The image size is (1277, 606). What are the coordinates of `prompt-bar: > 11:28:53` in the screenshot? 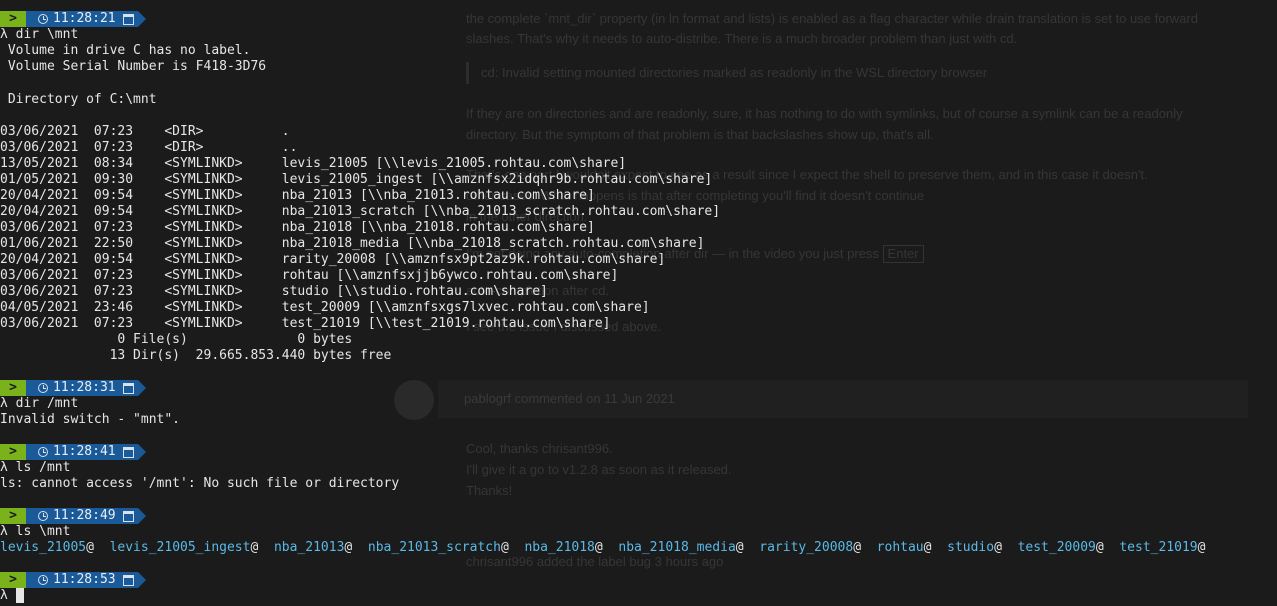 It's located at (73, 580).